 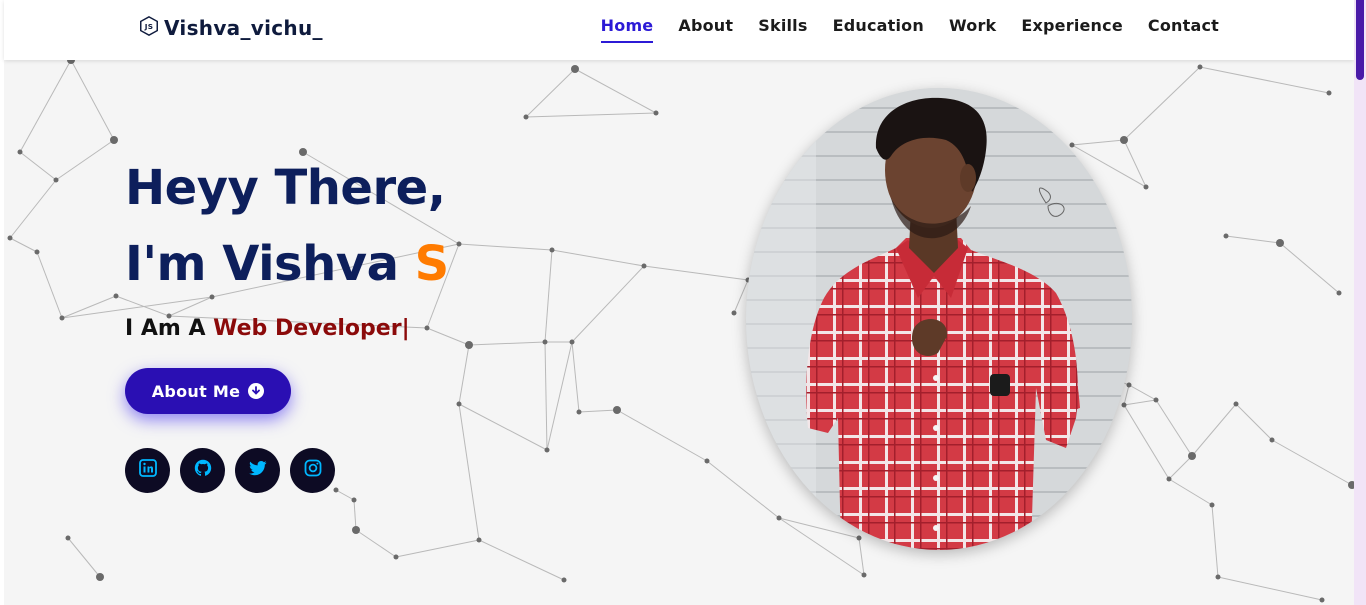 I want to click on hero-heading: Heyy There, I'm Vishva S, so click(x=287, y=226).